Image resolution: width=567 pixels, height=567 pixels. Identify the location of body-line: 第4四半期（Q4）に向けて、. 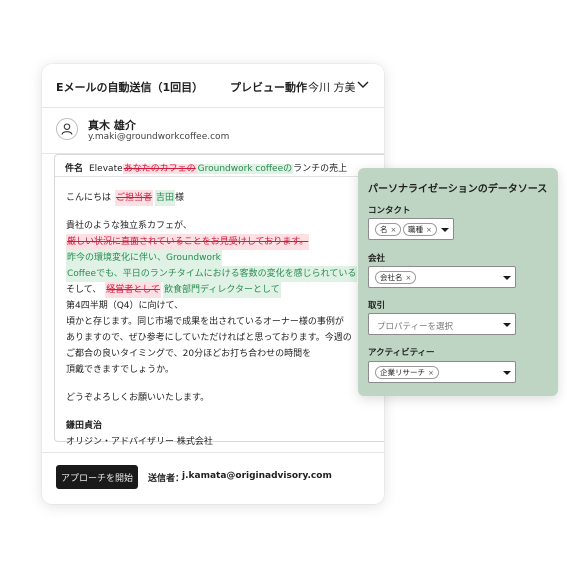
(125, 306).